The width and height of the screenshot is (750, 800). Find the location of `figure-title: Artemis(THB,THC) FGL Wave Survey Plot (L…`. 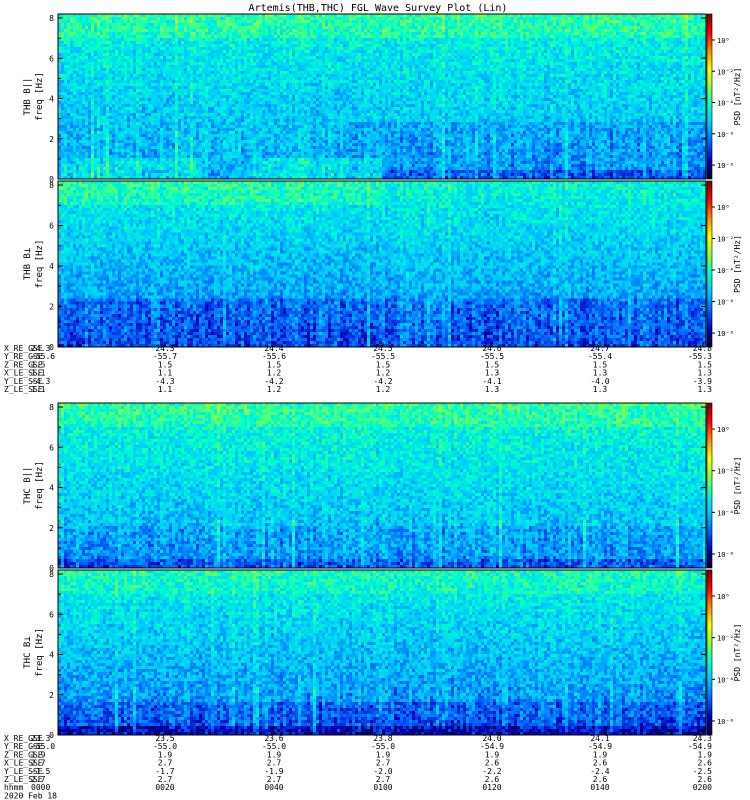

figure-title: Artemis(THB,THC) FGL Wave Survey Plot (L… is located at coordinates (378, 8).